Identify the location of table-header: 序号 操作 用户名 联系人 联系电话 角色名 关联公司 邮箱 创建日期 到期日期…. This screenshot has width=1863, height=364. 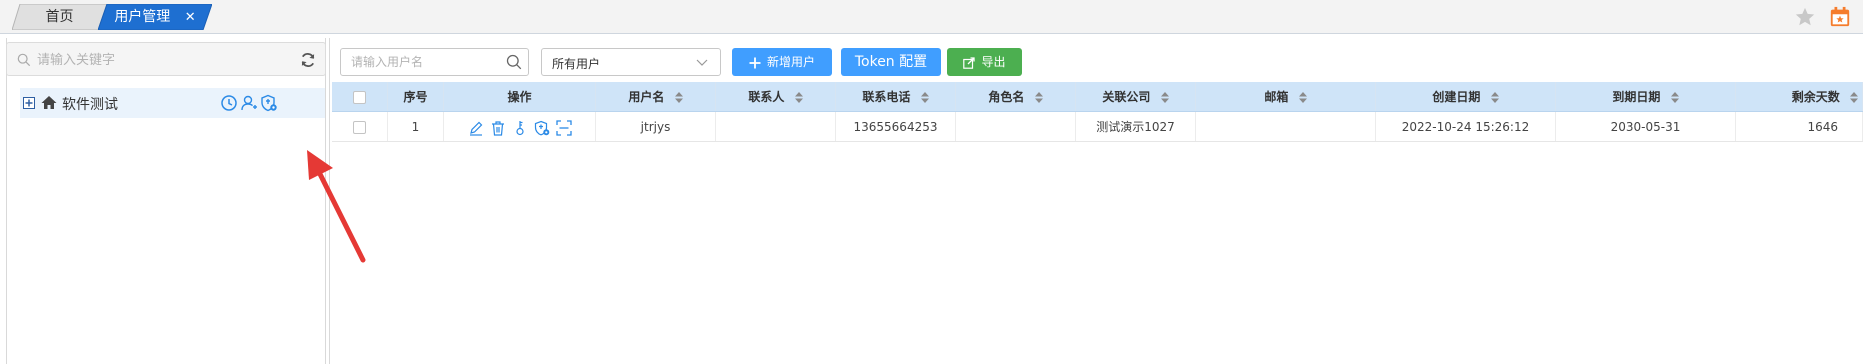
(1097, 97).